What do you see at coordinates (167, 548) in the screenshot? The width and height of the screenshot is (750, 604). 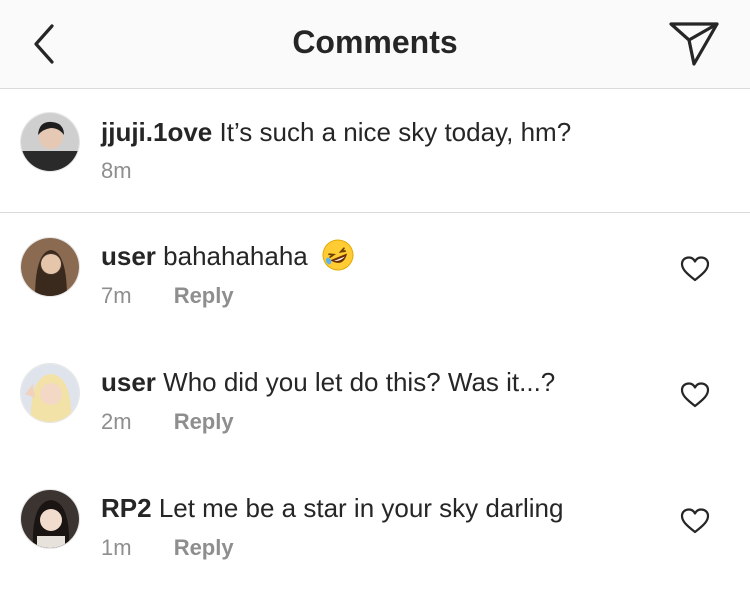 I see `comment-meta: 1m Reply` at bounding box center [167, 548].